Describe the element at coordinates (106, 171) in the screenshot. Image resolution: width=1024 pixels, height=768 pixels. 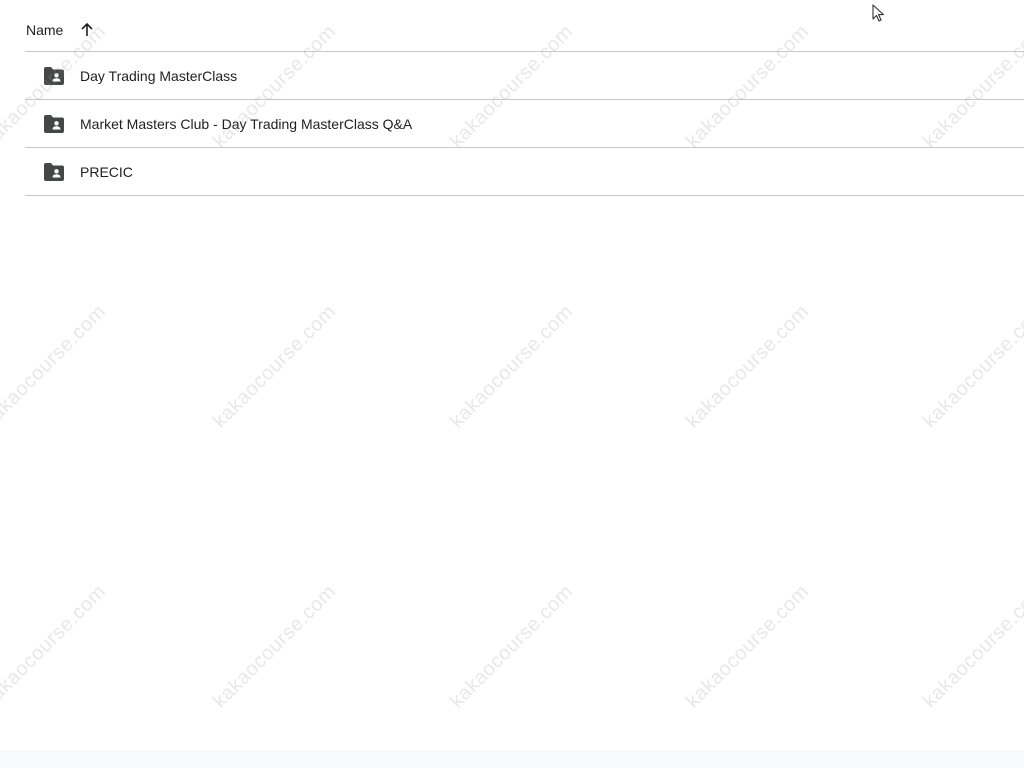
I see `folder-name: PRECIC` at that location.